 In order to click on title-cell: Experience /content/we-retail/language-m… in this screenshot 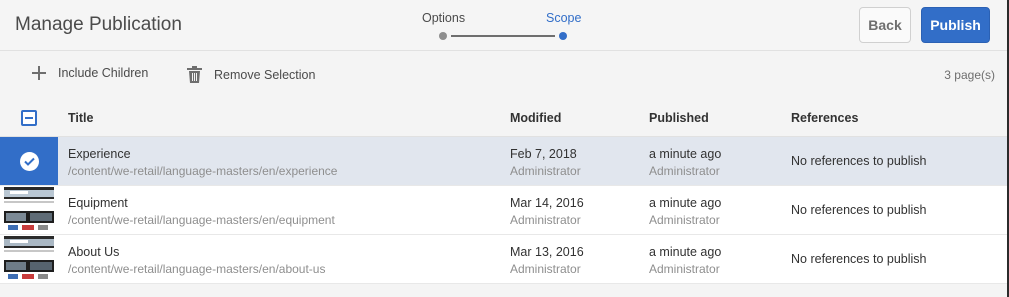, I will do `click(202, 163)`.